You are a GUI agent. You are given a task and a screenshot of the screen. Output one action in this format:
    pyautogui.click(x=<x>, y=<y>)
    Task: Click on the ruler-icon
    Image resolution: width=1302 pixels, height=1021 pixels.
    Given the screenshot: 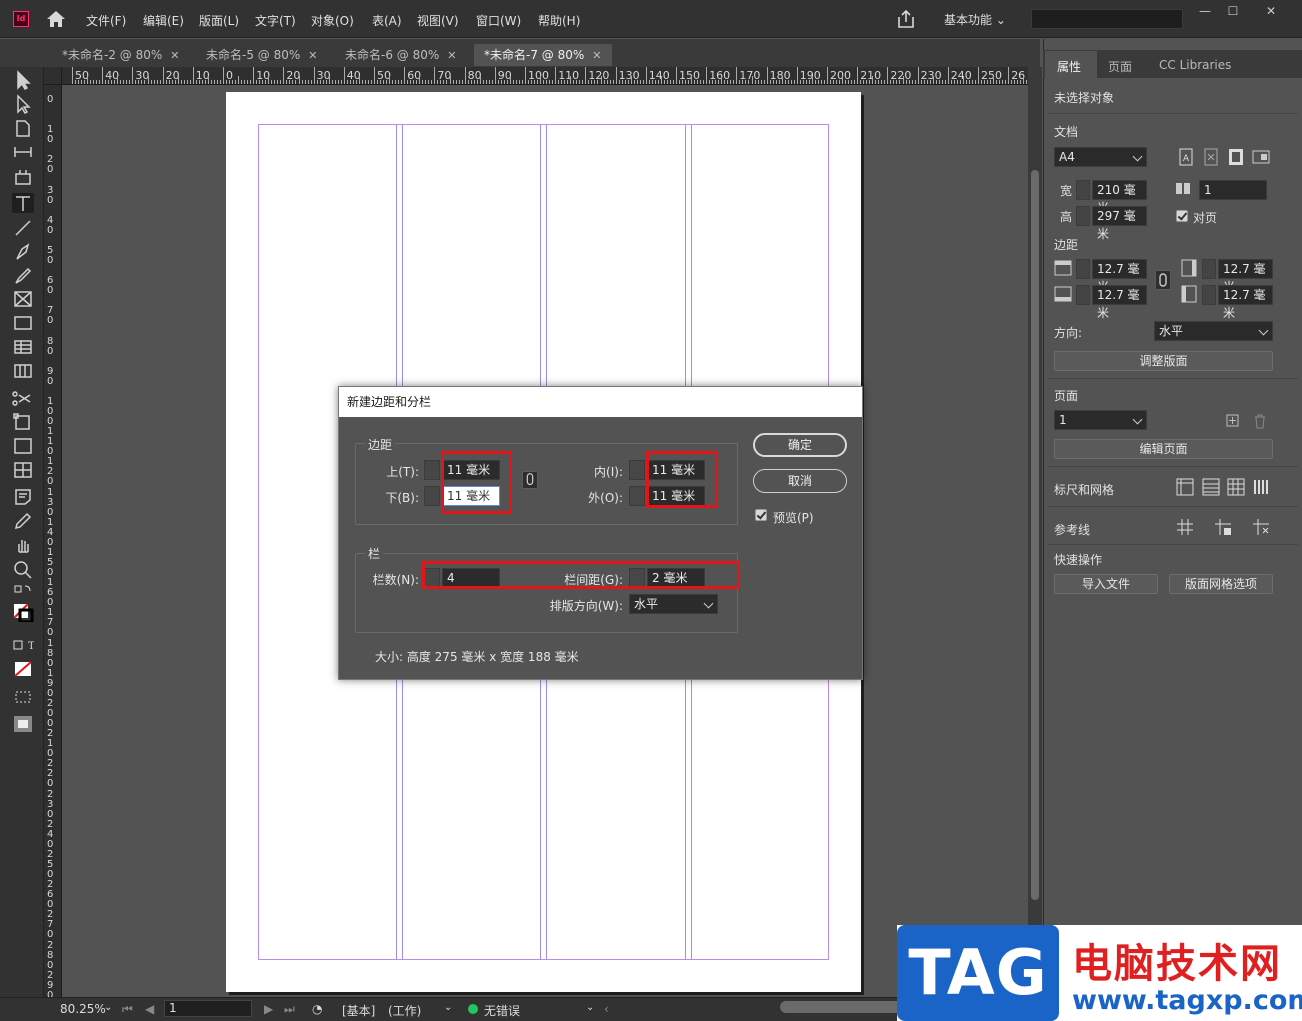 What is the action you would take?
    pyautogui.click(x=1185, y=487)
    